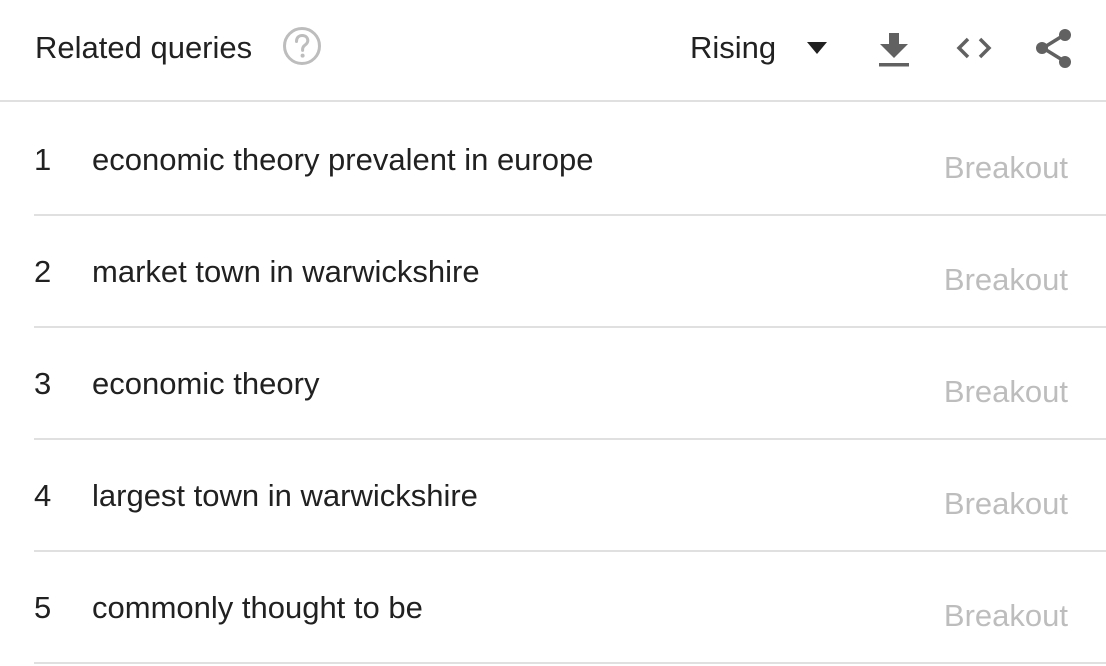 The height and width of the screenshot is (666, 1106). I want to click on download-icon, so click(894, 48).